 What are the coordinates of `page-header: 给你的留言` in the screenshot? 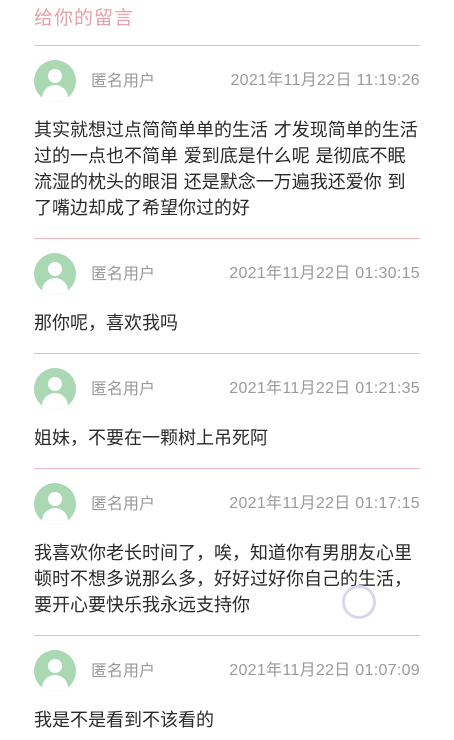 It's located at (227, 23).